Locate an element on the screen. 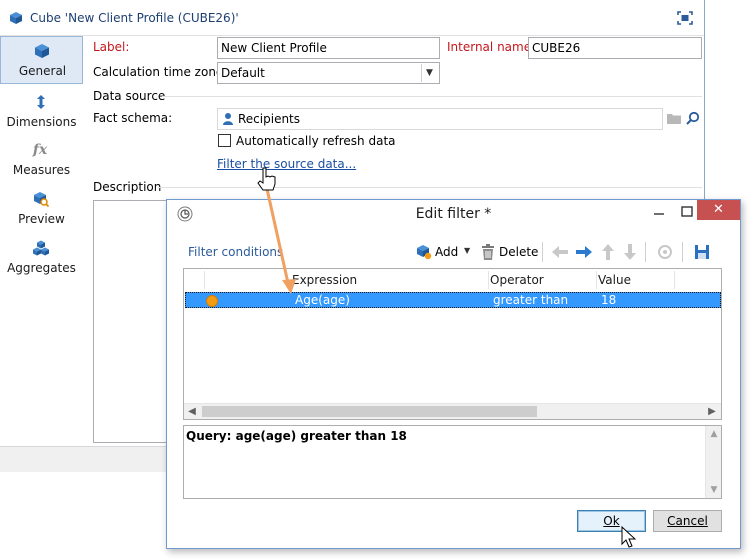 The width and height of the screenshot is (755, 559). column-header-expression: Expression is located at coordinates (324, 280).